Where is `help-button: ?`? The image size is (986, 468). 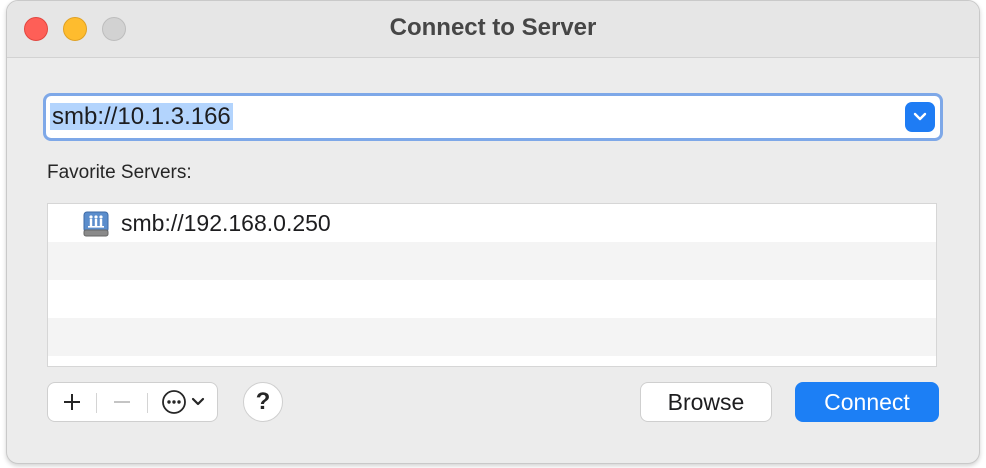 help-button: ? is located at coordinates (263, 402).